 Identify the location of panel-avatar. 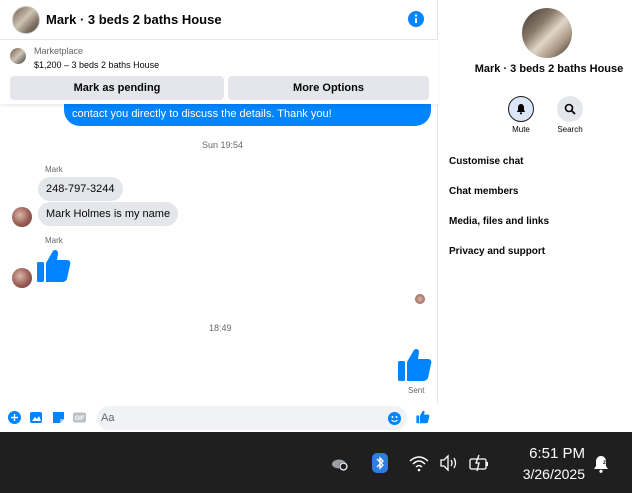
(547, 33).